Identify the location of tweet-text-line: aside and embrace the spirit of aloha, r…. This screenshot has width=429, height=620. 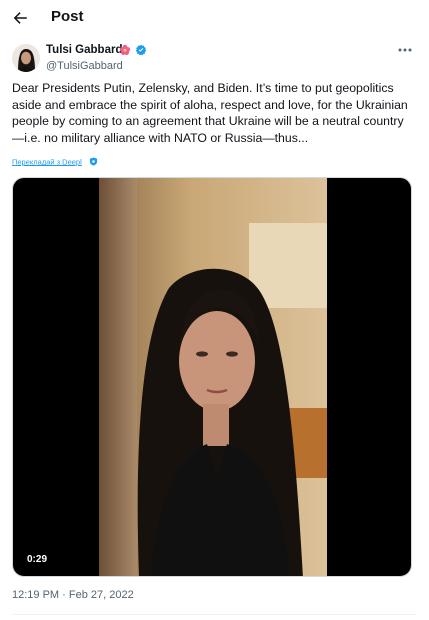
(210, 104).